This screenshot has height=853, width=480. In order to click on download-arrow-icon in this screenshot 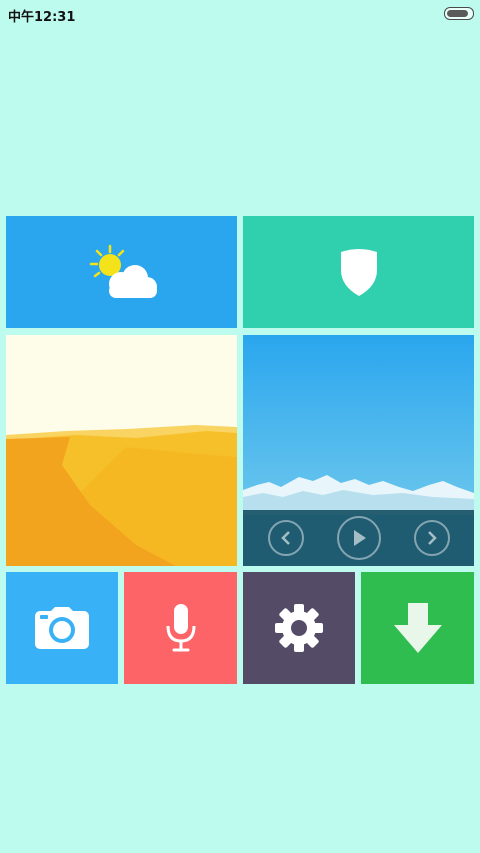, I will do `click(417, 628)`.